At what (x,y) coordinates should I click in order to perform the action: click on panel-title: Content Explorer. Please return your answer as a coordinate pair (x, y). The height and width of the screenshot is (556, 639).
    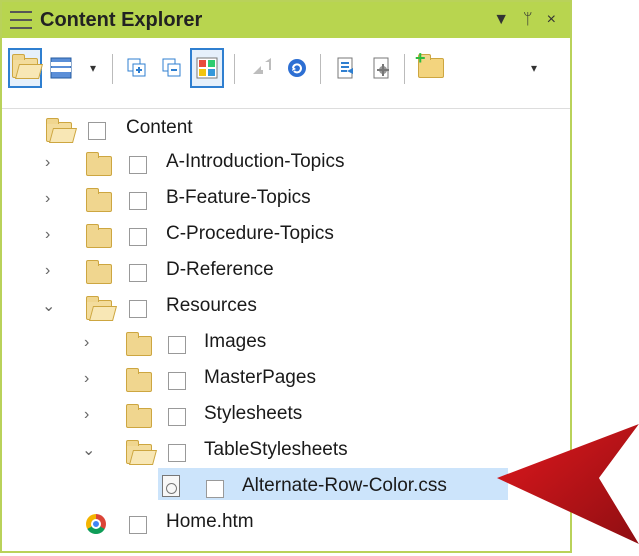
    Looking at the image, I should click on (121, 19).